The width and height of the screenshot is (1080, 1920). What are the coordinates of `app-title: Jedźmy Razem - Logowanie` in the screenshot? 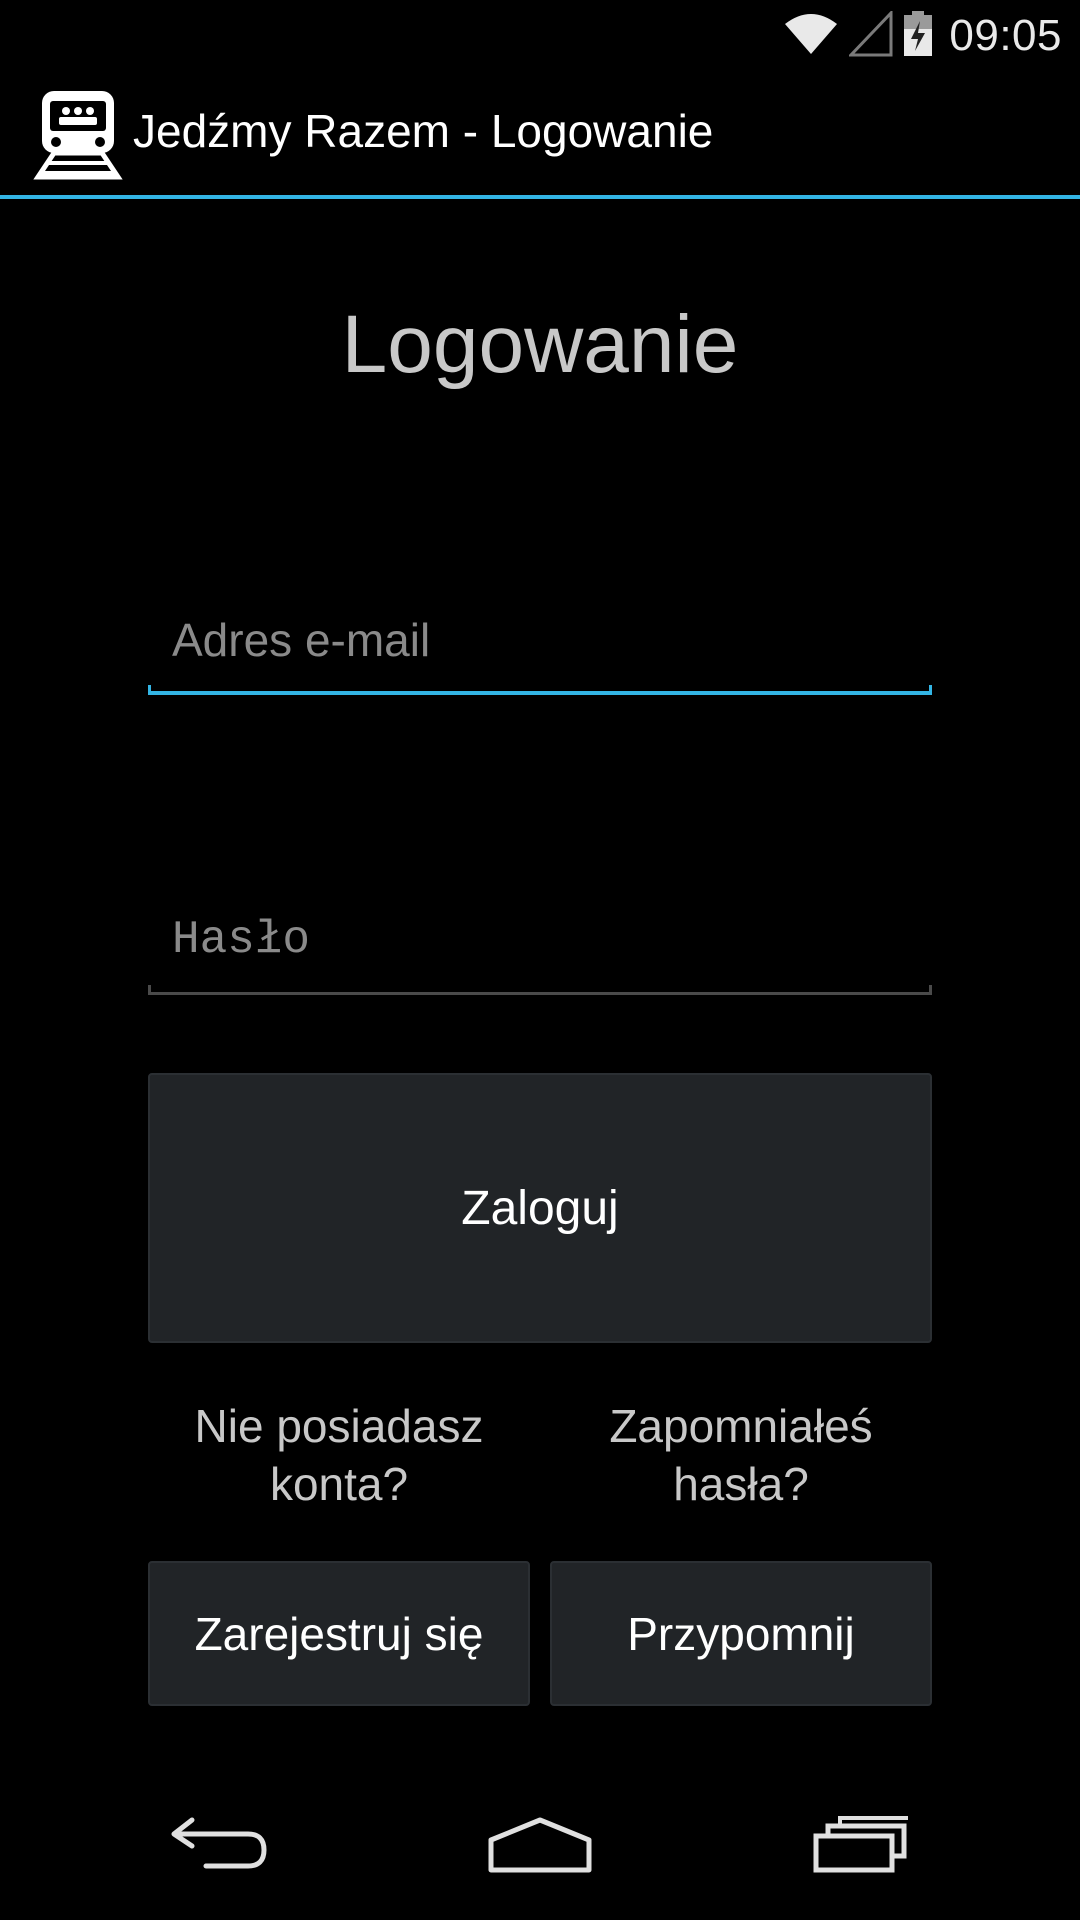 It's located at (423, 131).